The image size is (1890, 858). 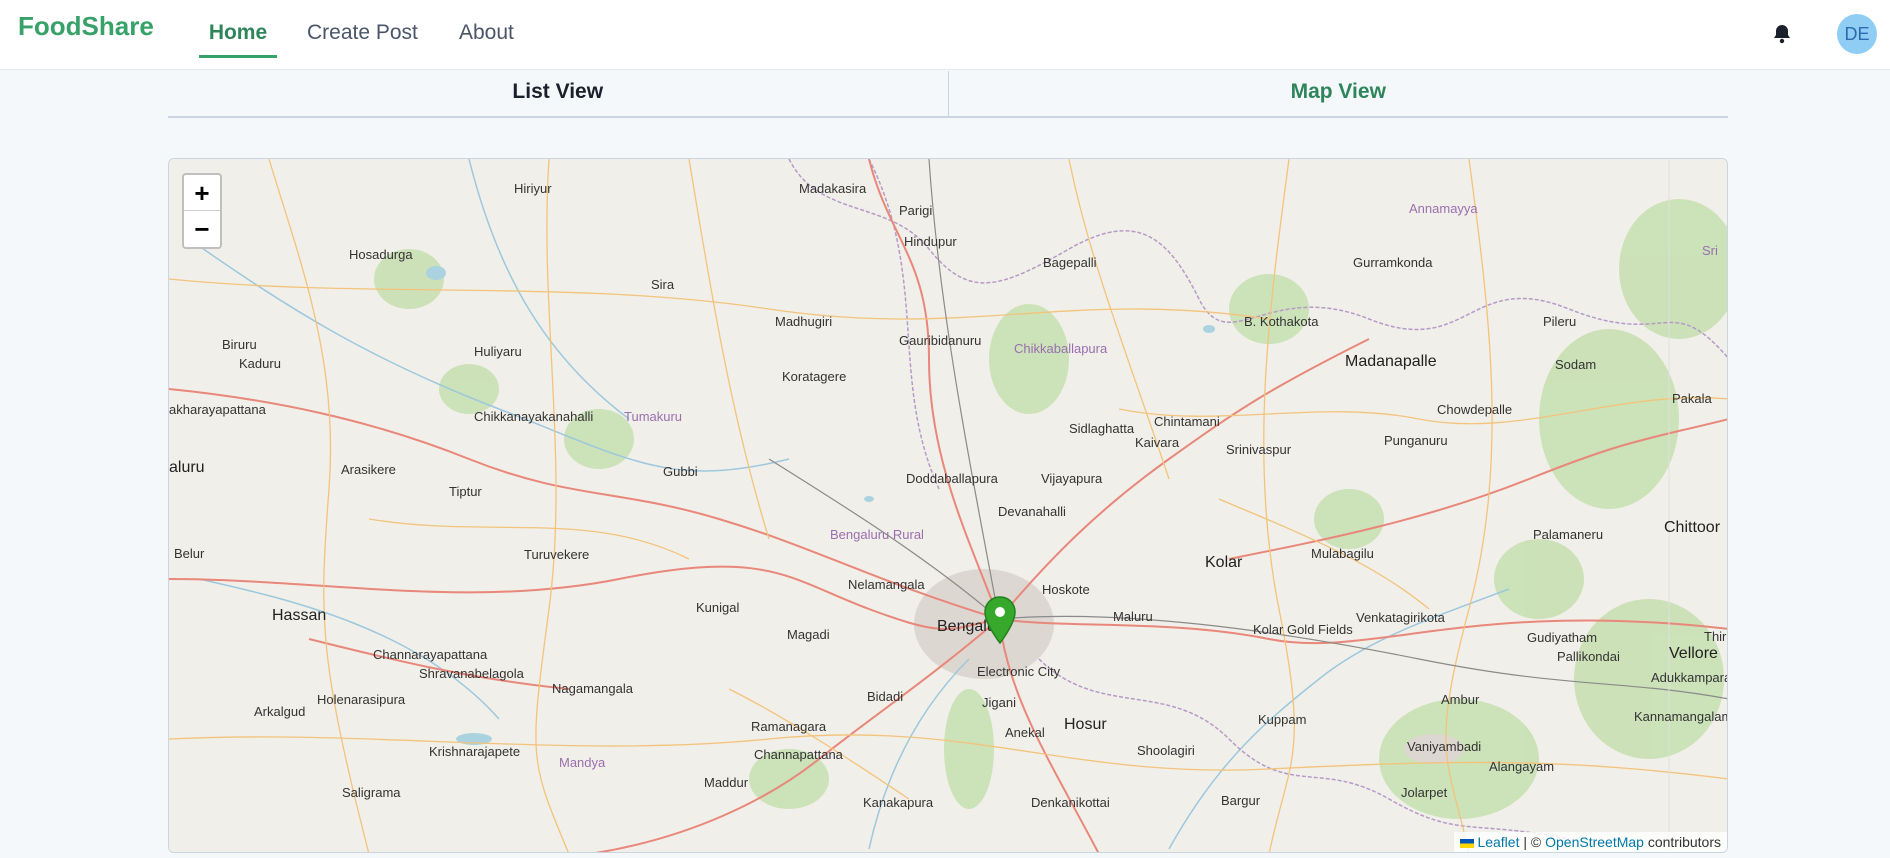 What do you see at coordinates (238, 29) in the screenshot?
I see `nav-home: Home` at bounding box center [238, 29].